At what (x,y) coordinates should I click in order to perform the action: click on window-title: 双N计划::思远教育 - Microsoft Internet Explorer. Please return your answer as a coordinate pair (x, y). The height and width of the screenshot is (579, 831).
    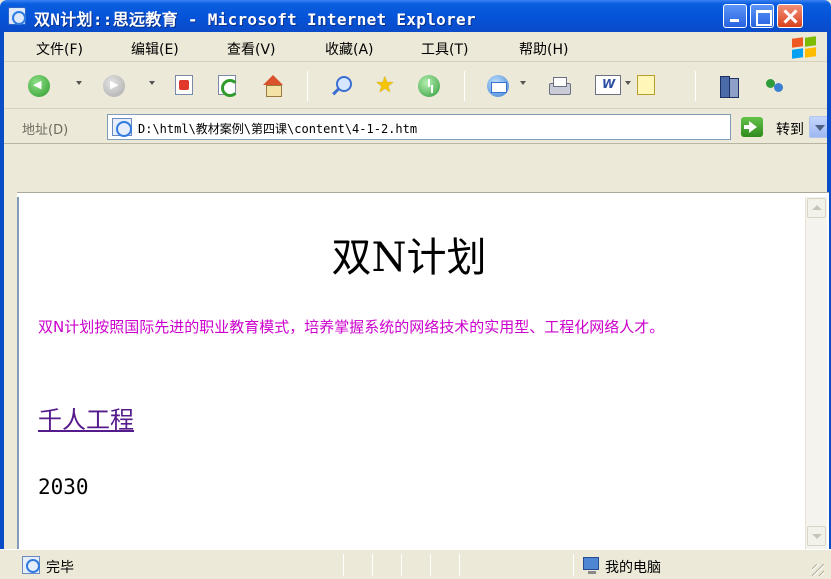
    Looking at the image, I should click on (255, 19).